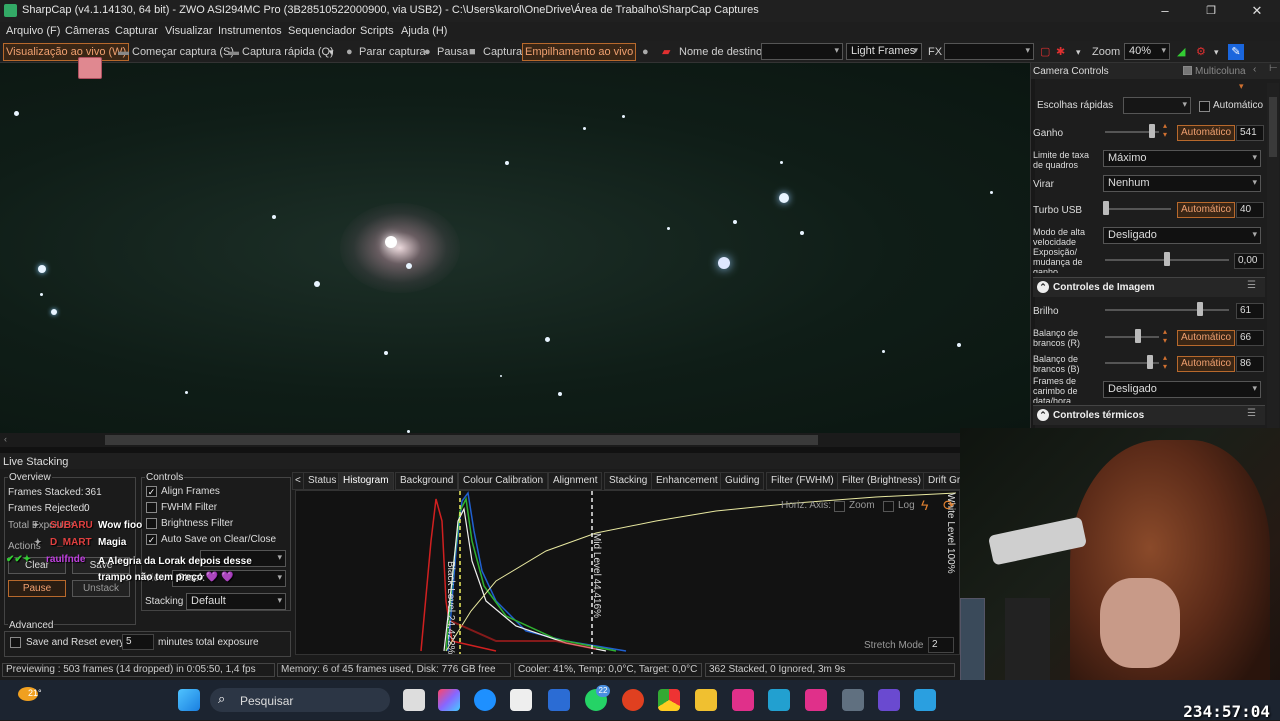  I want to click on exposure-value: 0,00, so click(1249, 261).